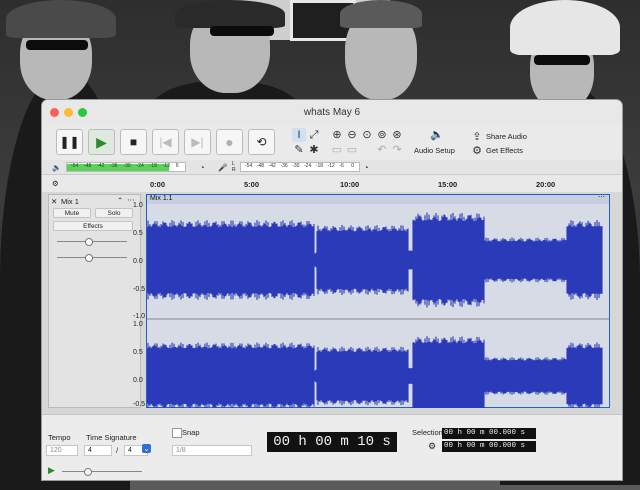 This screenshot has height=490, width=640. I want to click on gain-slider-handle, so click(89, 242).